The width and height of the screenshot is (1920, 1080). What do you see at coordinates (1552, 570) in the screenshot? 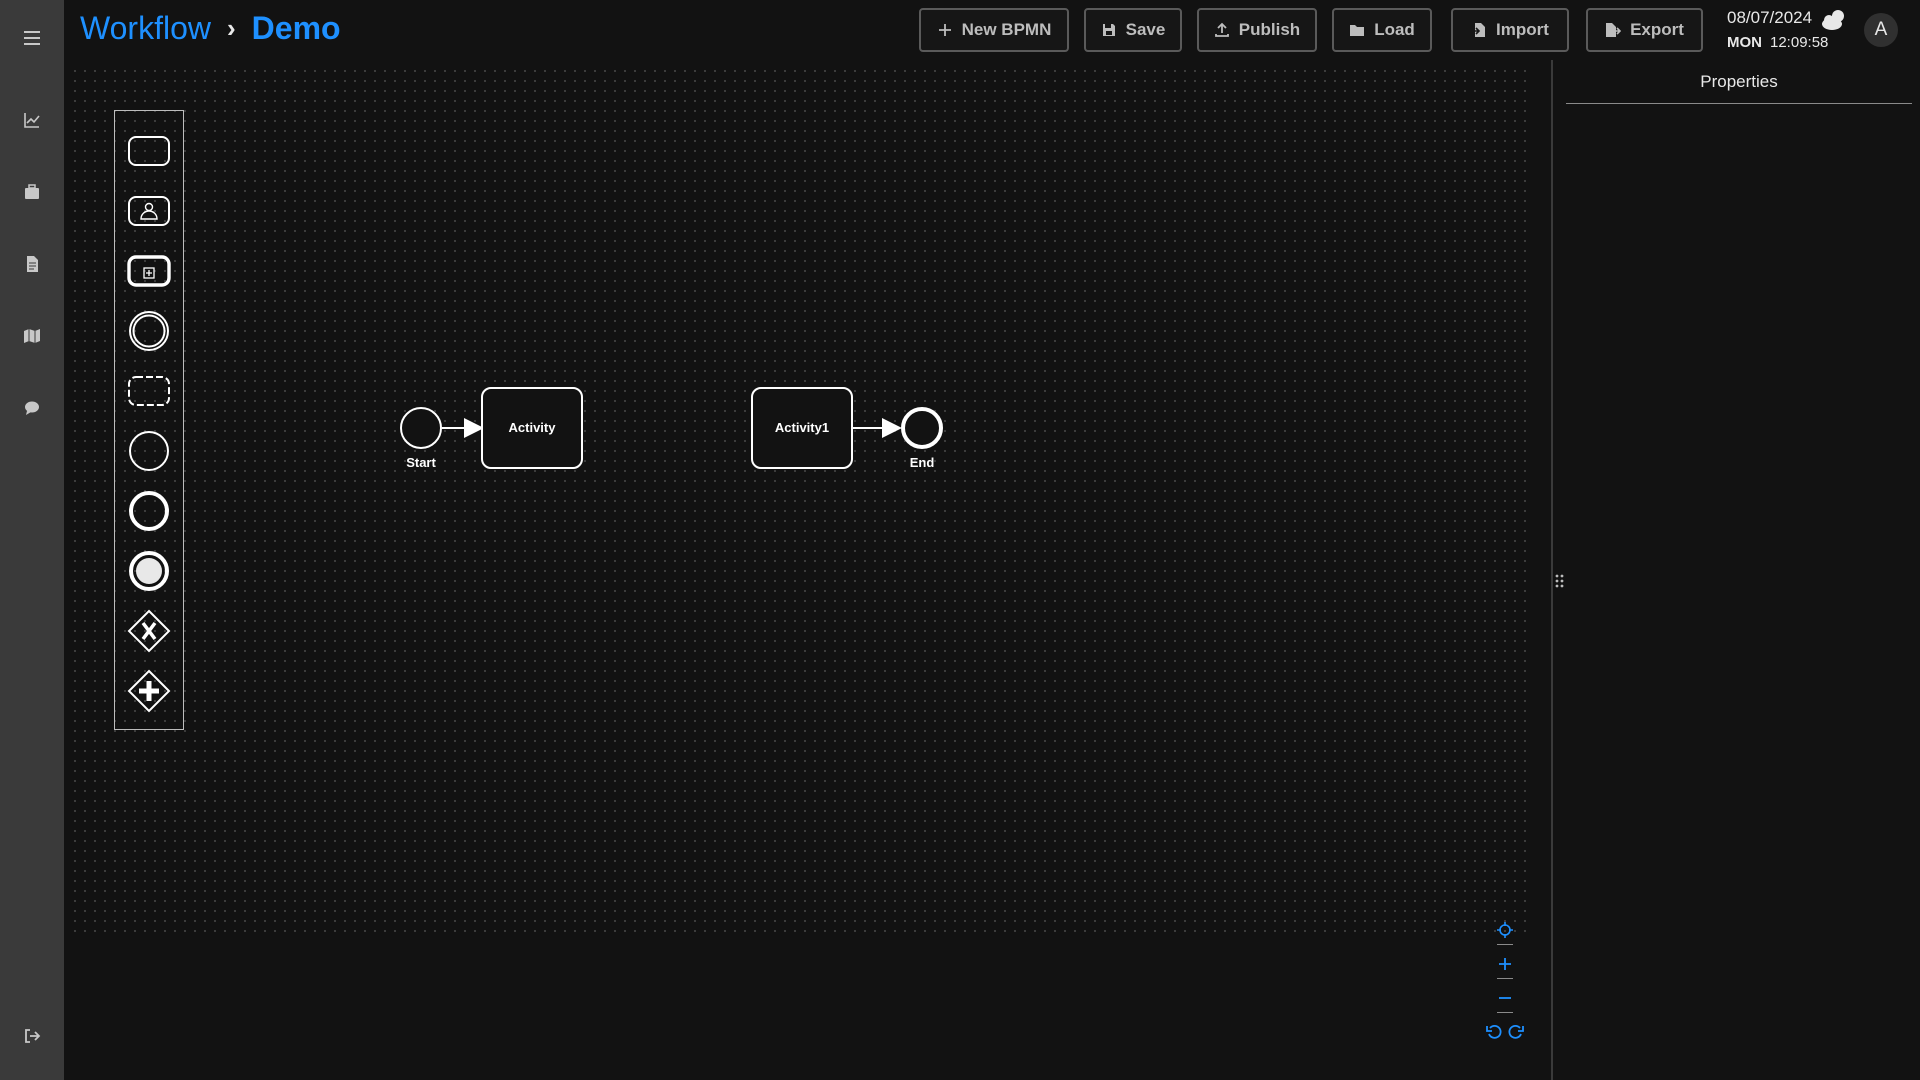
I see `panel-divider` at bounding box center [1552, 570].